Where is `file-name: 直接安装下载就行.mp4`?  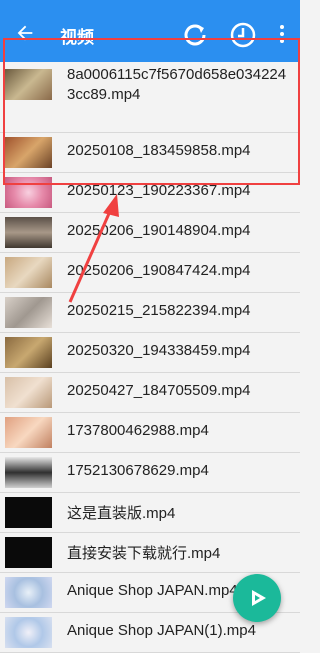
file-name: 直接安装下载就行.mp4 is located at coordinates (144, 553).